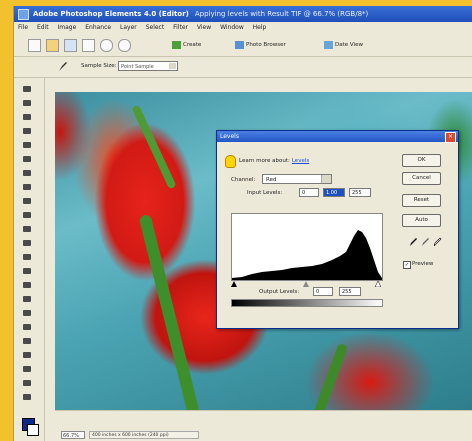 Image resolution: width=472 pixels, height=441 pixels. Describe the element at coordinates (27, 173) in the screenshot. I see `magic-wand-tool-icon` at that location.